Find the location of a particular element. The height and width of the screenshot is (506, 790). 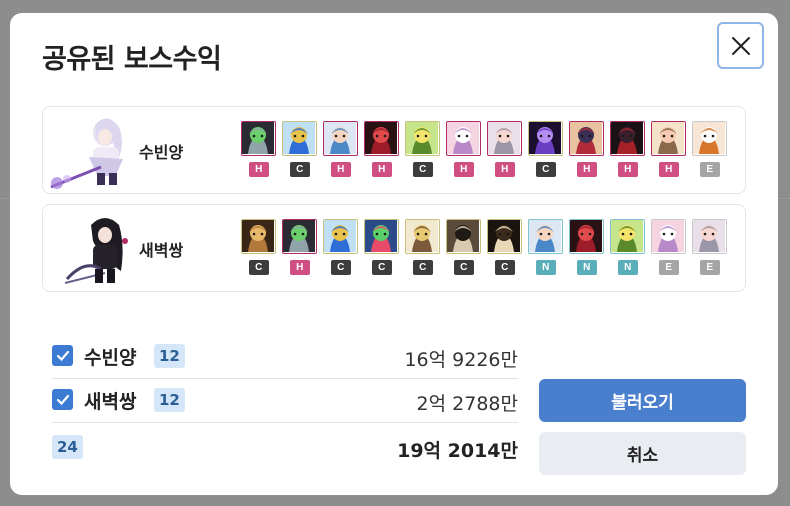

income-amount: 16억 9226만 is located at coordinates (461, 360).